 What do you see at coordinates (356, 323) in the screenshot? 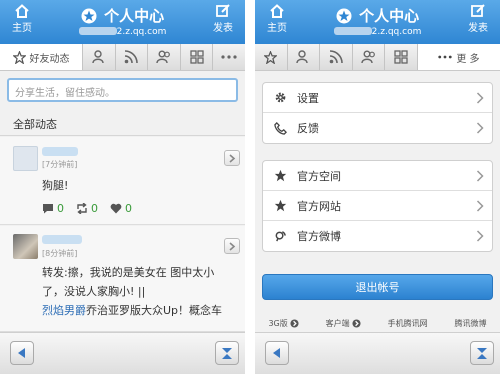
I see `arrow-circle-icon` at bounding box center [356, 323].